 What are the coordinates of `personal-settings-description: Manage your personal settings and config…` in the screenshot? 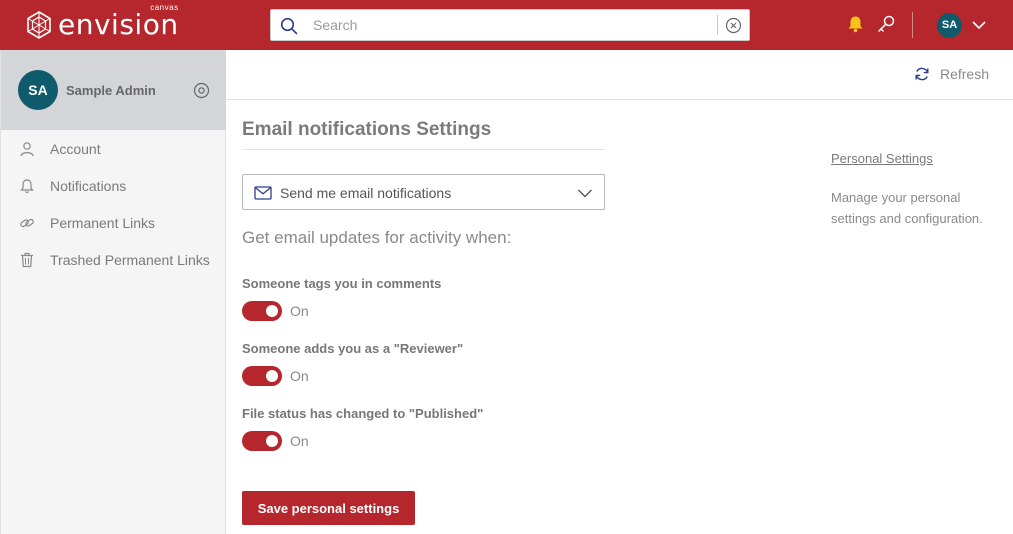 It's located at (907, 208).